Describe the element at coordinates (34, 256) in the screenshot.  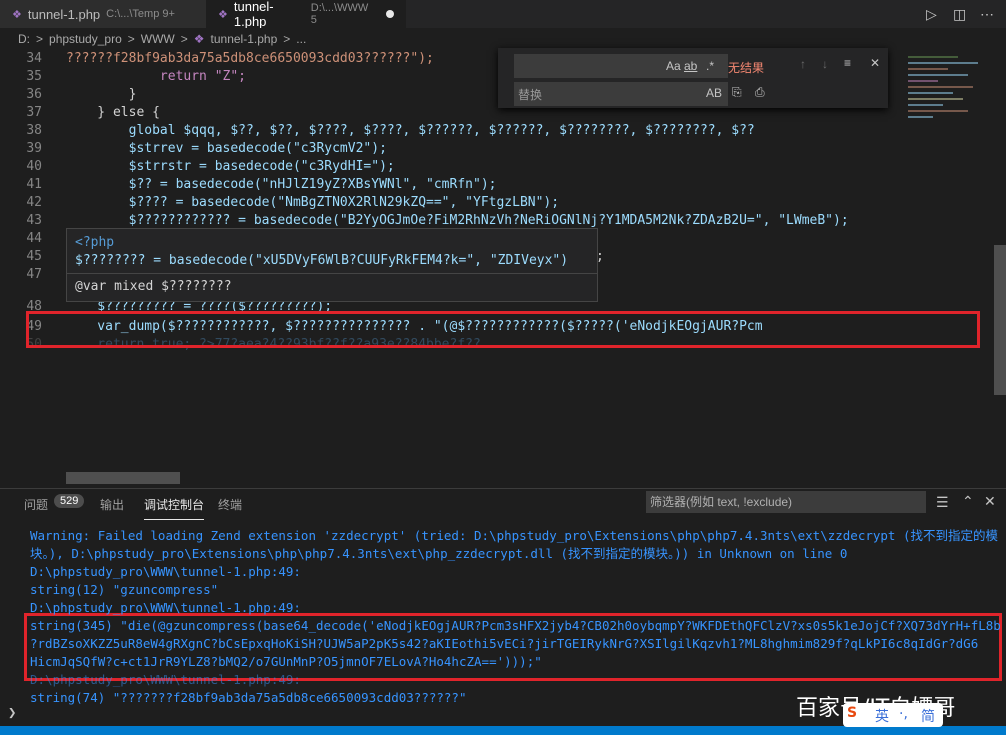
I see `line-number: 45` at that location.